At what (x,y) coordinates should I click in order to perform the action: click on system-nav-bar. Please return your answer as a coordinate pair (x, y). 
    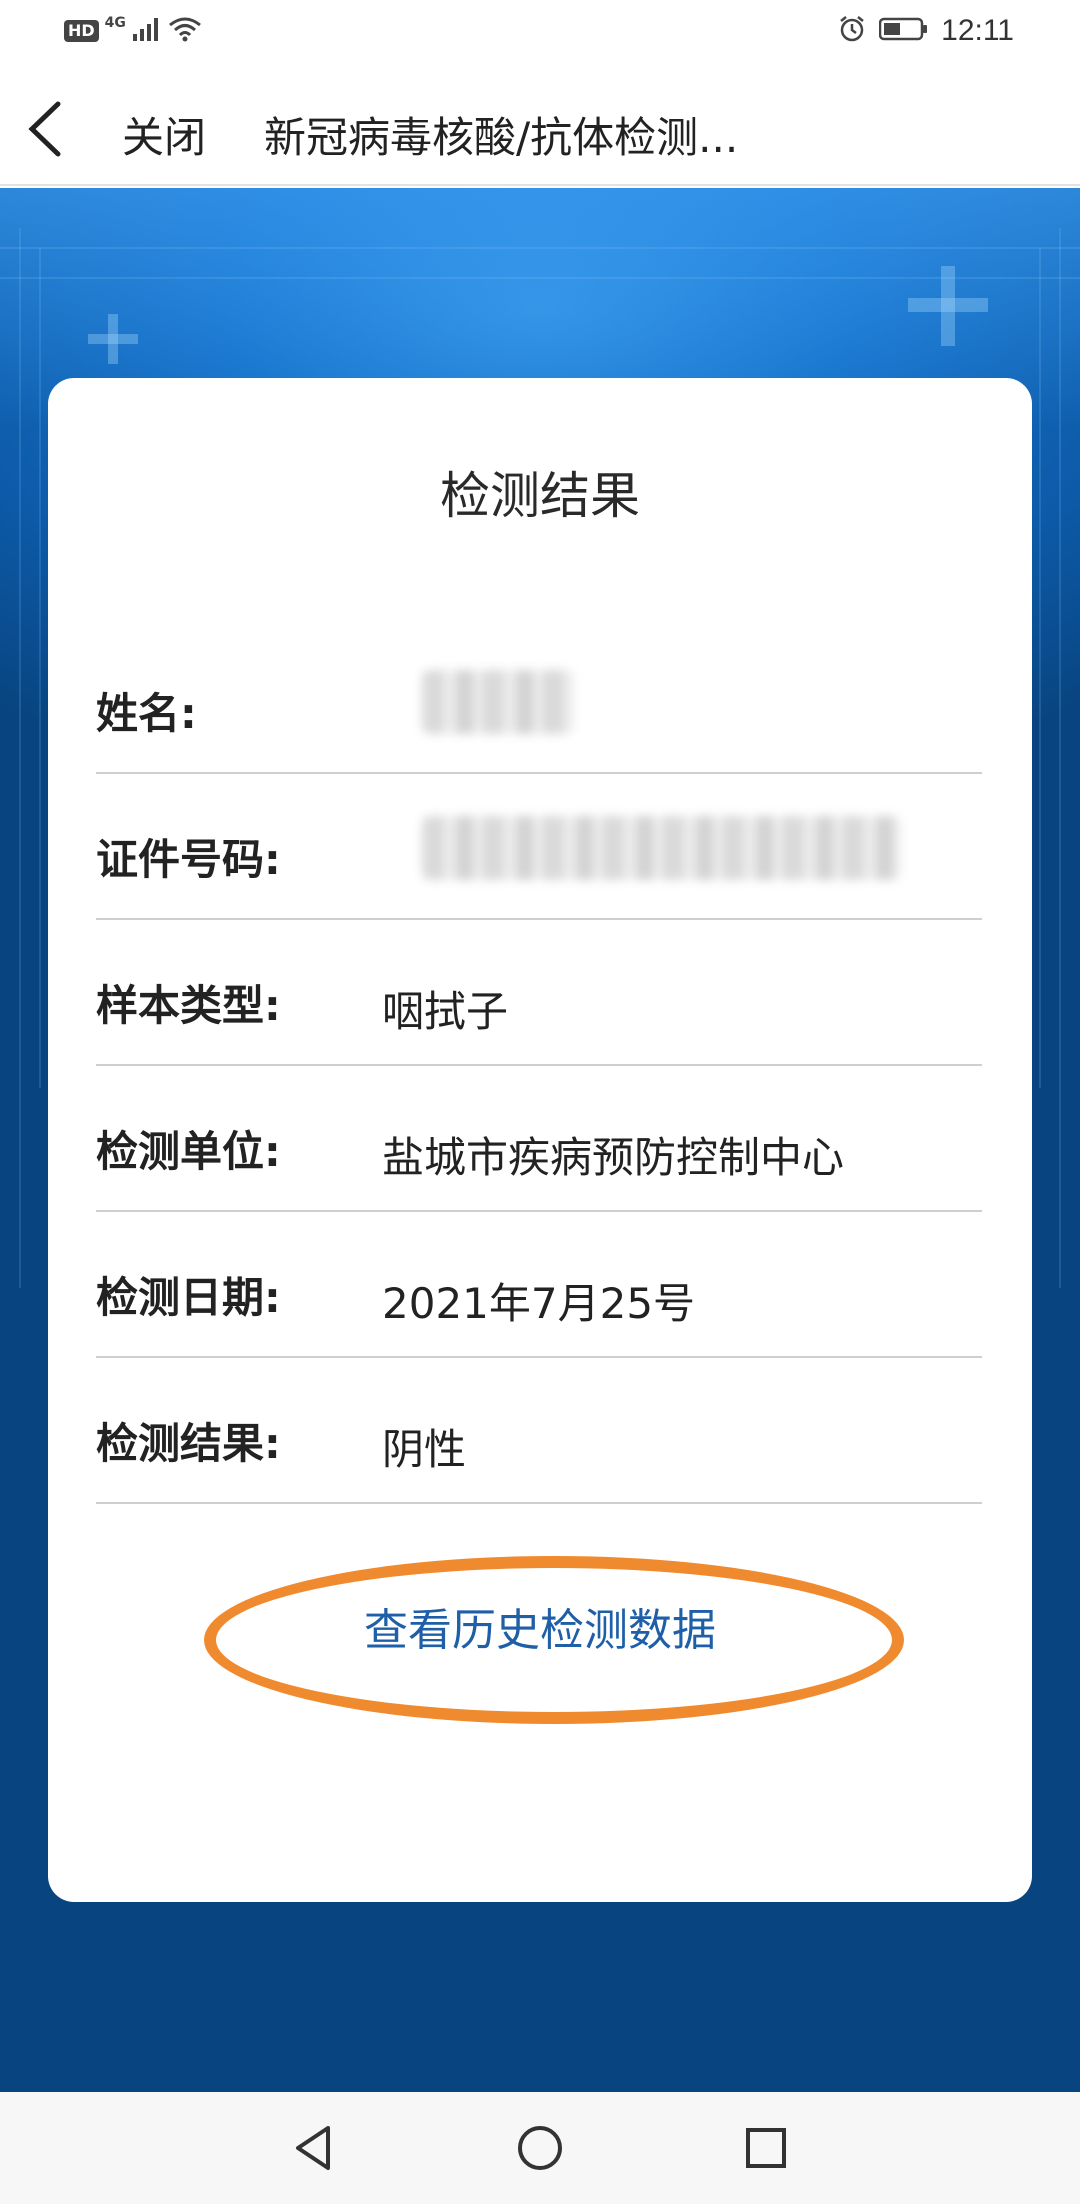
    Looking at the image, I should click on (540, 2148).